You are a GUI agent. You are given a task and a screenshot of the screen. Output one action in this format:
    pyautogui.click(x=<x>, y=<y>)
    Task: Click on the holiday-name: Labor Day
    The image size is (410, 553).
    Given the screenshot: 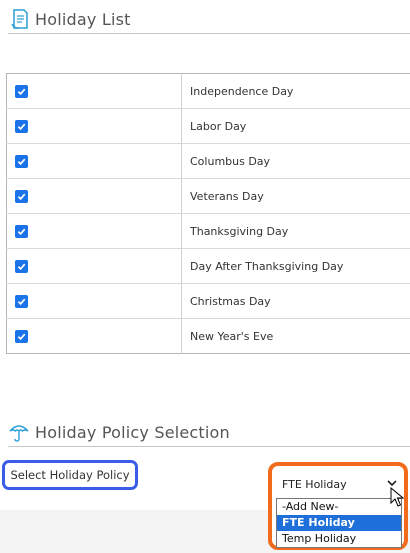 What is the action you would take?
    pyautogui.click(x=295, y=126)
    